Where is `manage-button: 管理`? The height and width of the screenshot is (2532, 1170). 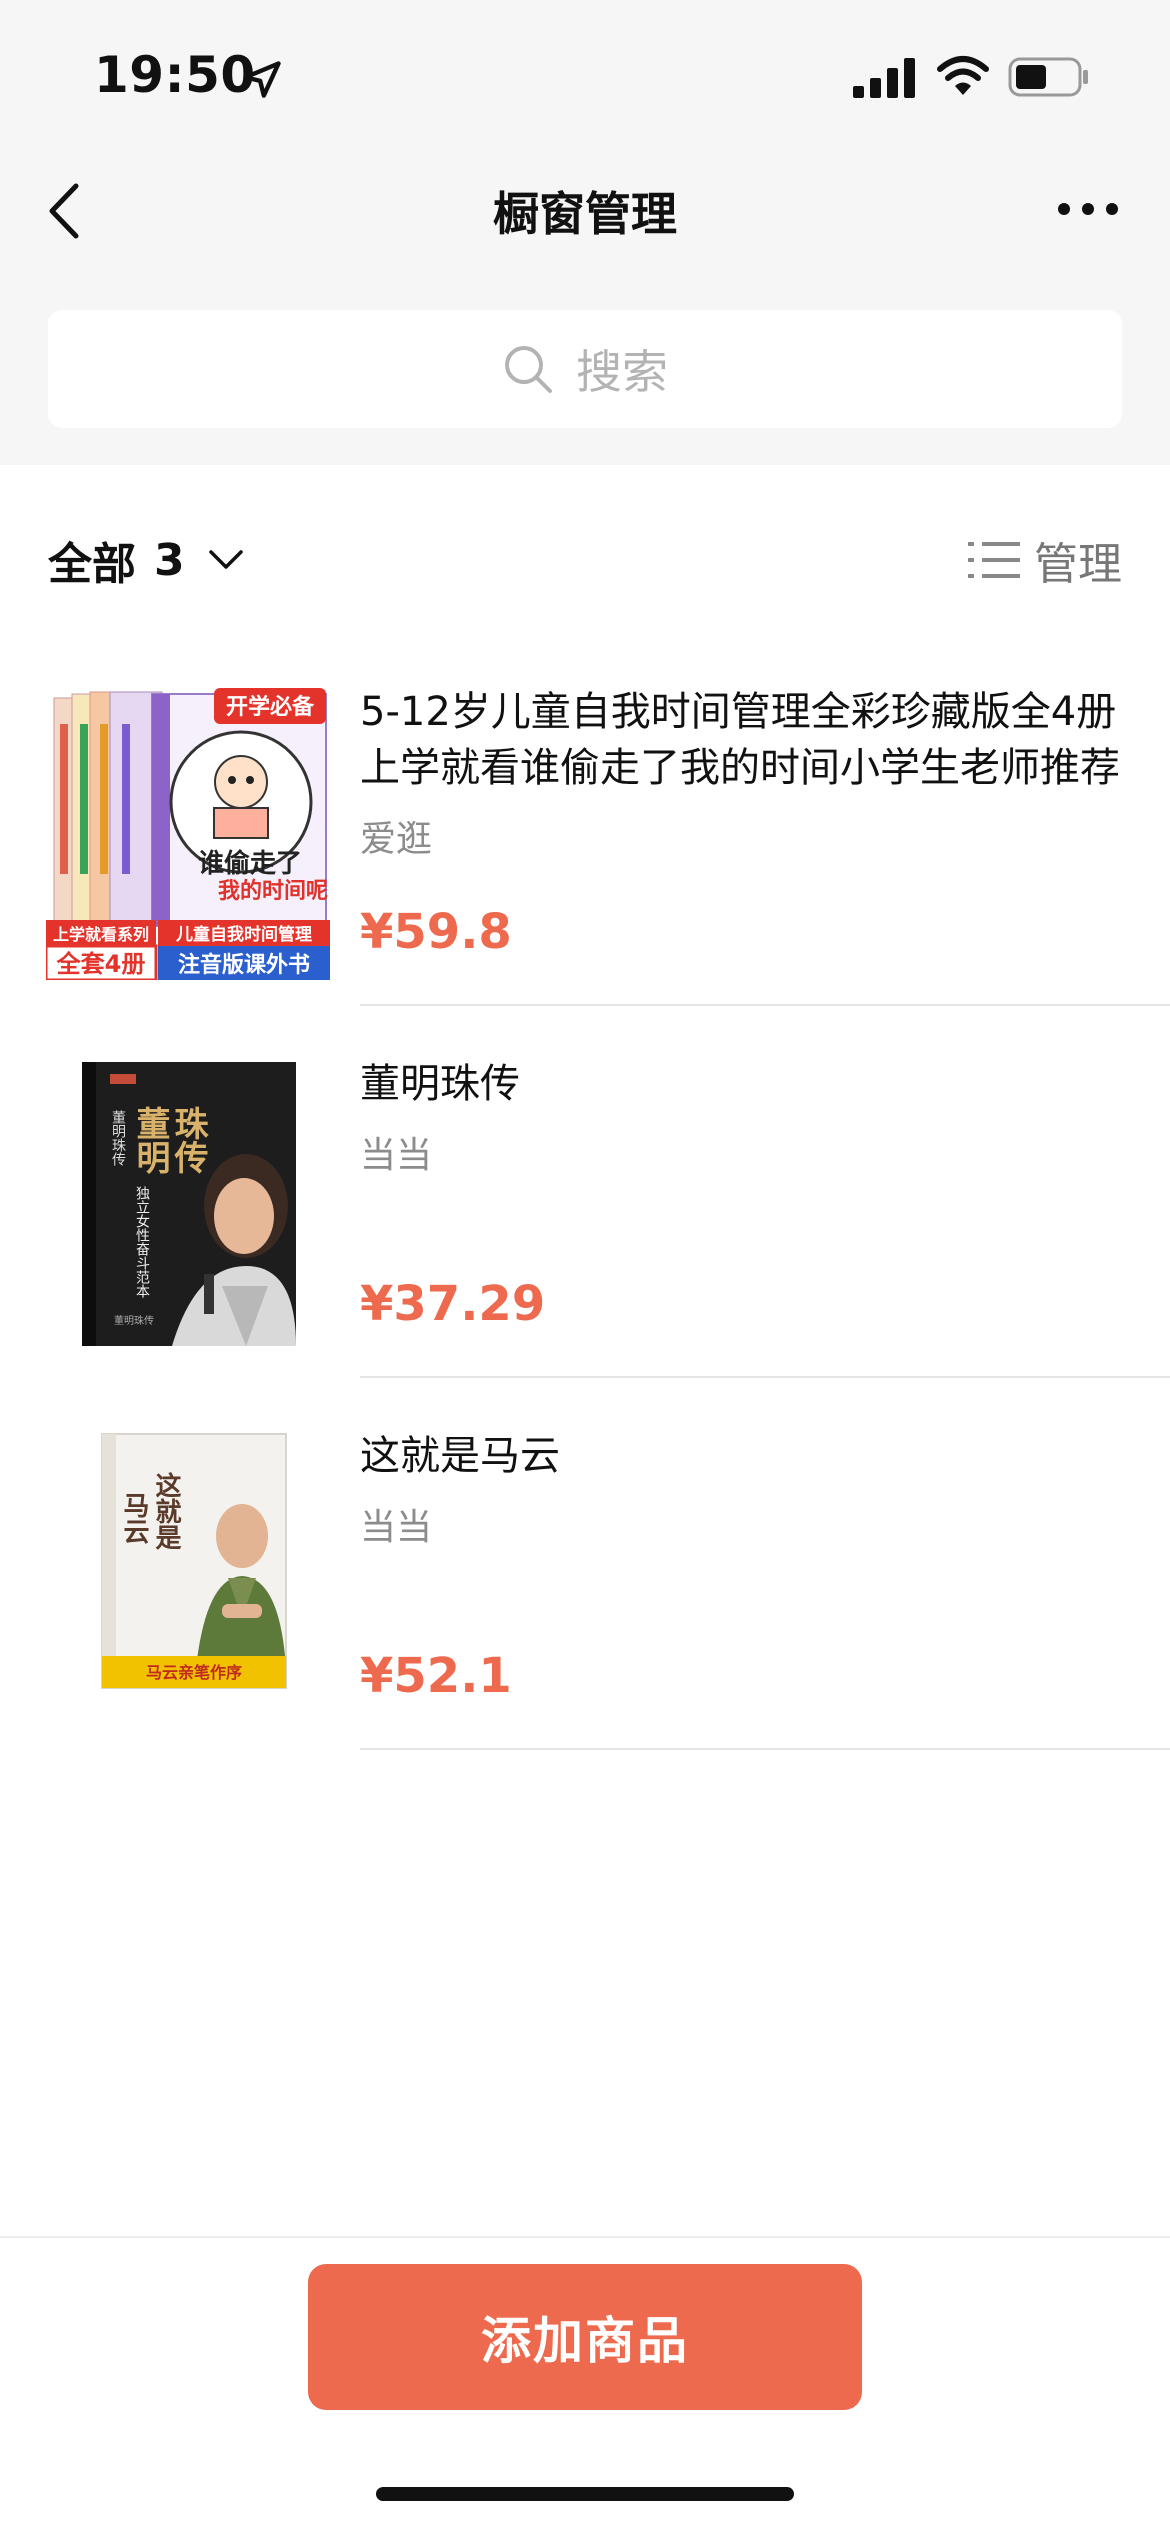 manage-button: 管理 is located at coordinates (1045, 560).